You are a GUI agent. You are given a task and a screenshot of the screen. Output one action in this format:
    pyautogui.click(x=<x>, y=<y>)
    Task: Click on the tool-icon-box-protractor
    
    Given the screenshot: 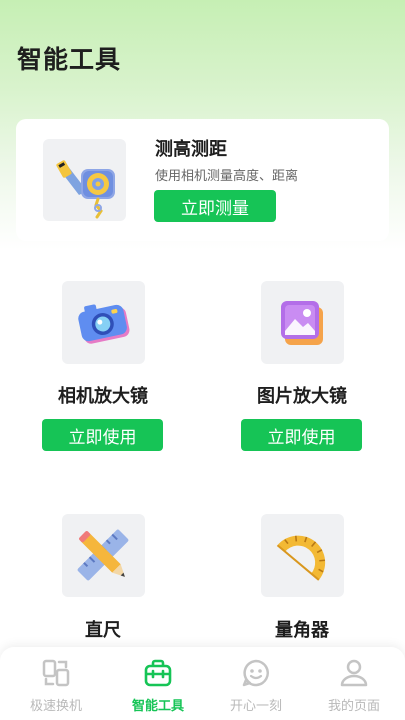 What is the action you would take?
    pyautogui.click(x=302, y=555)
    